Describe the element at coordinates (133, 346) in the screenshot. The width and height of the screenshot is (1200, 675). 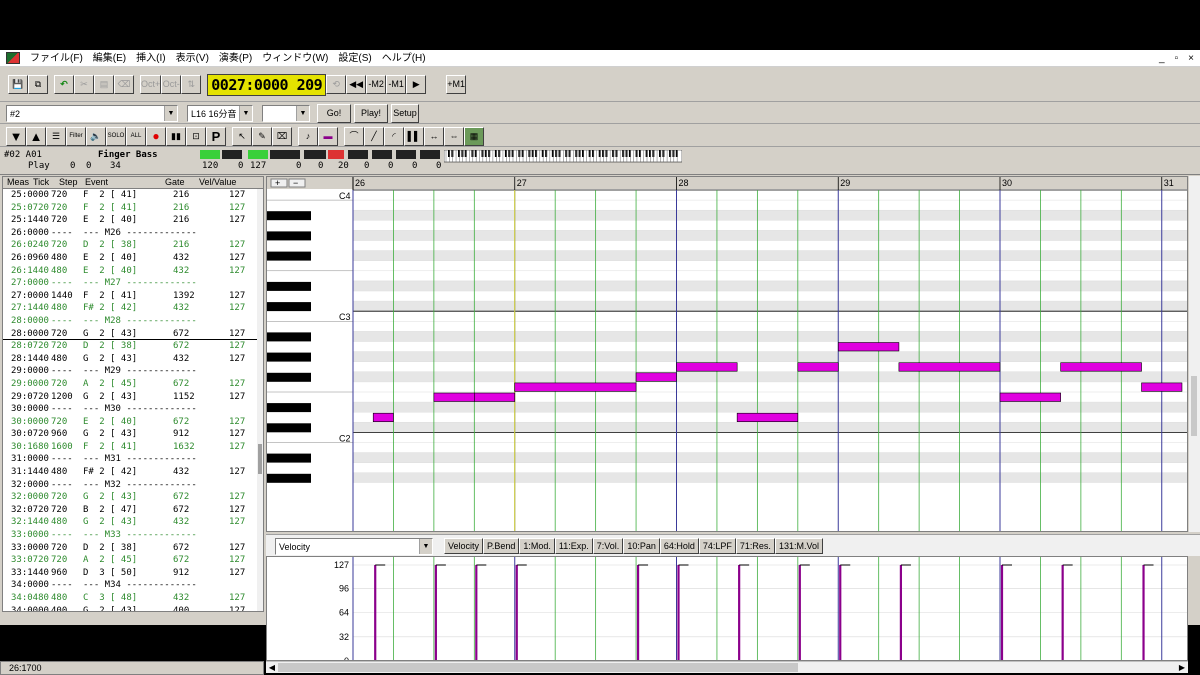
I see `event-row: 28:0720 720 D 2 [ 38] 672 127` at that location.